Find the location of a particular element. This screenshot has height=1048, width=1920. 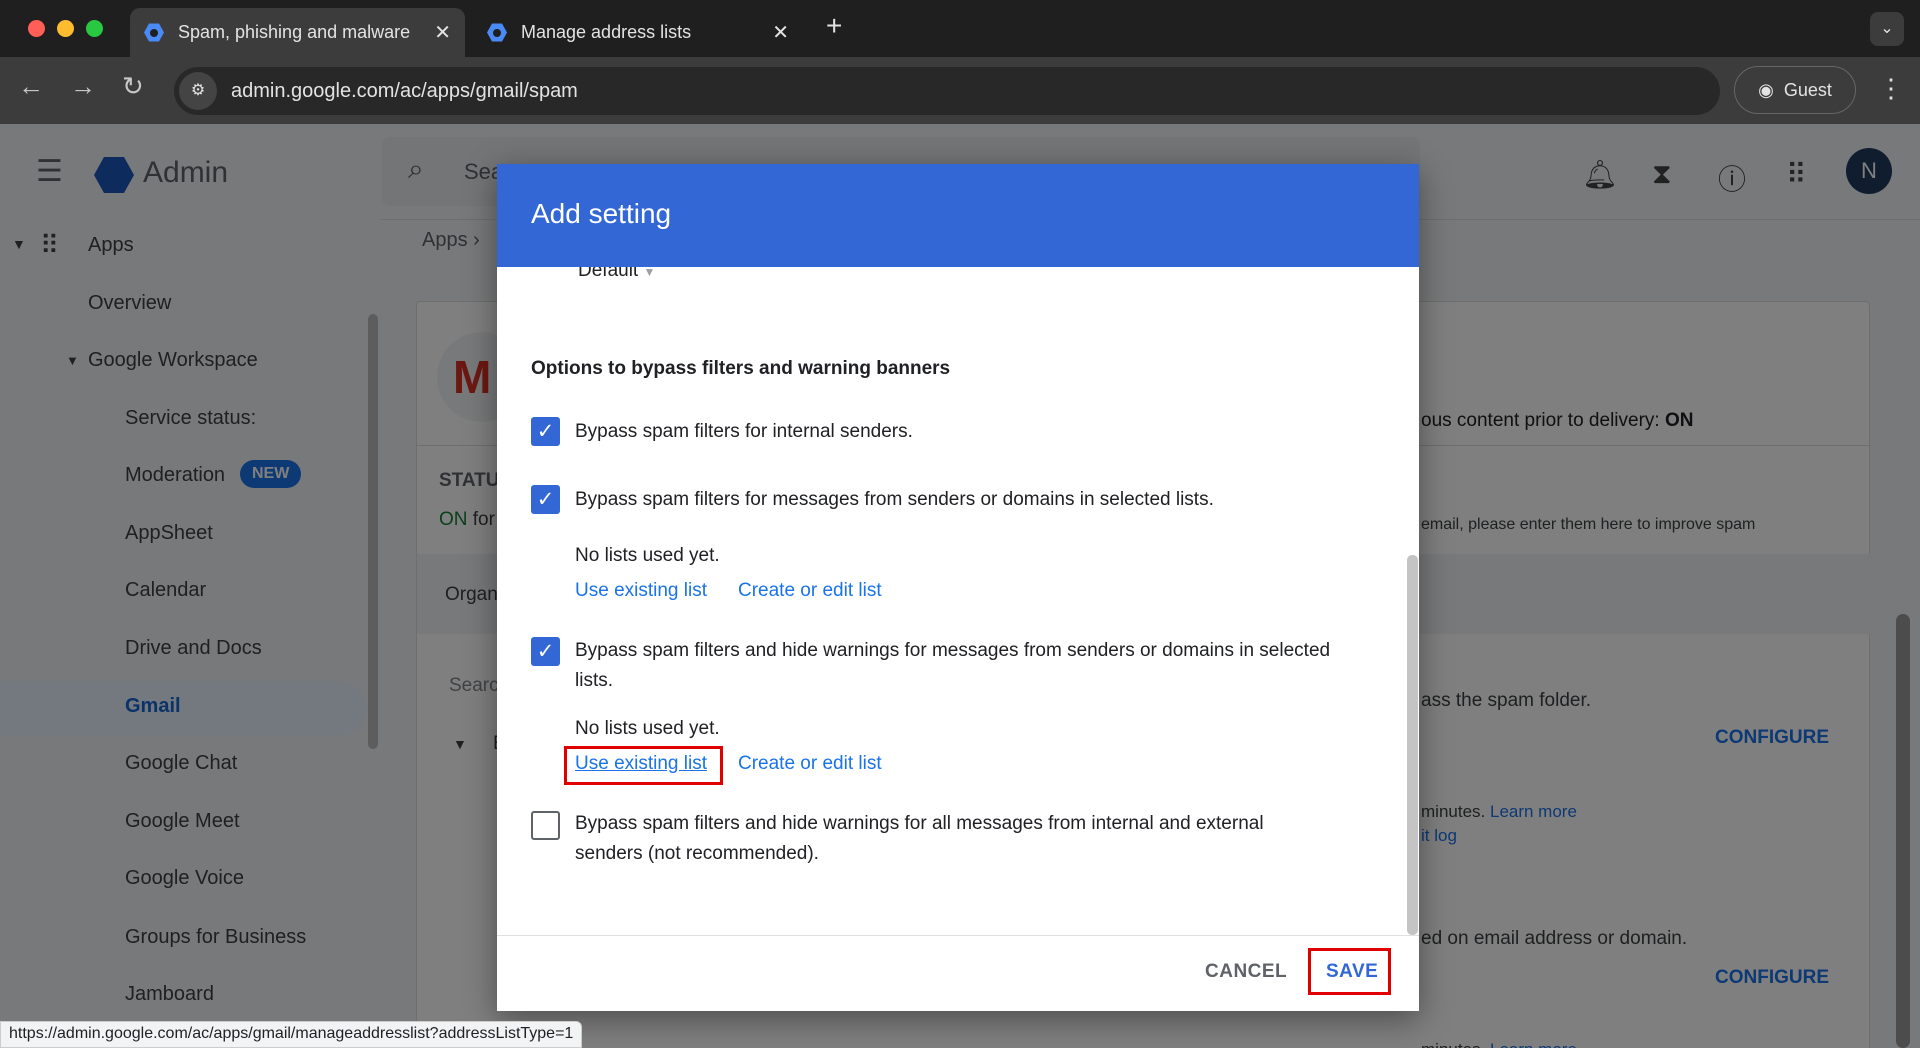

checkbox-all-senders is located at coordinates (545, 825).